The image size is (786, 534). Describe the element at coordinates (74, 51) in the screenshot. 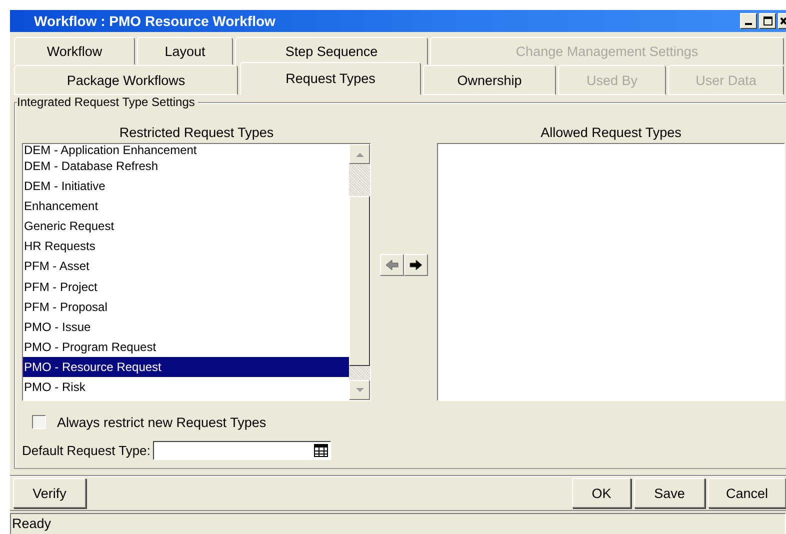

I see `tab: Workflow` at that location.